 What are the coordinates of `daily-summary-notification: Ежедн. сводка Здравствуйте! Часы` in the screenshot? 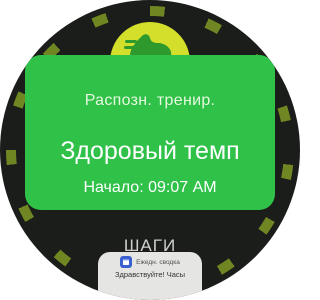 It's located at (150, 276).